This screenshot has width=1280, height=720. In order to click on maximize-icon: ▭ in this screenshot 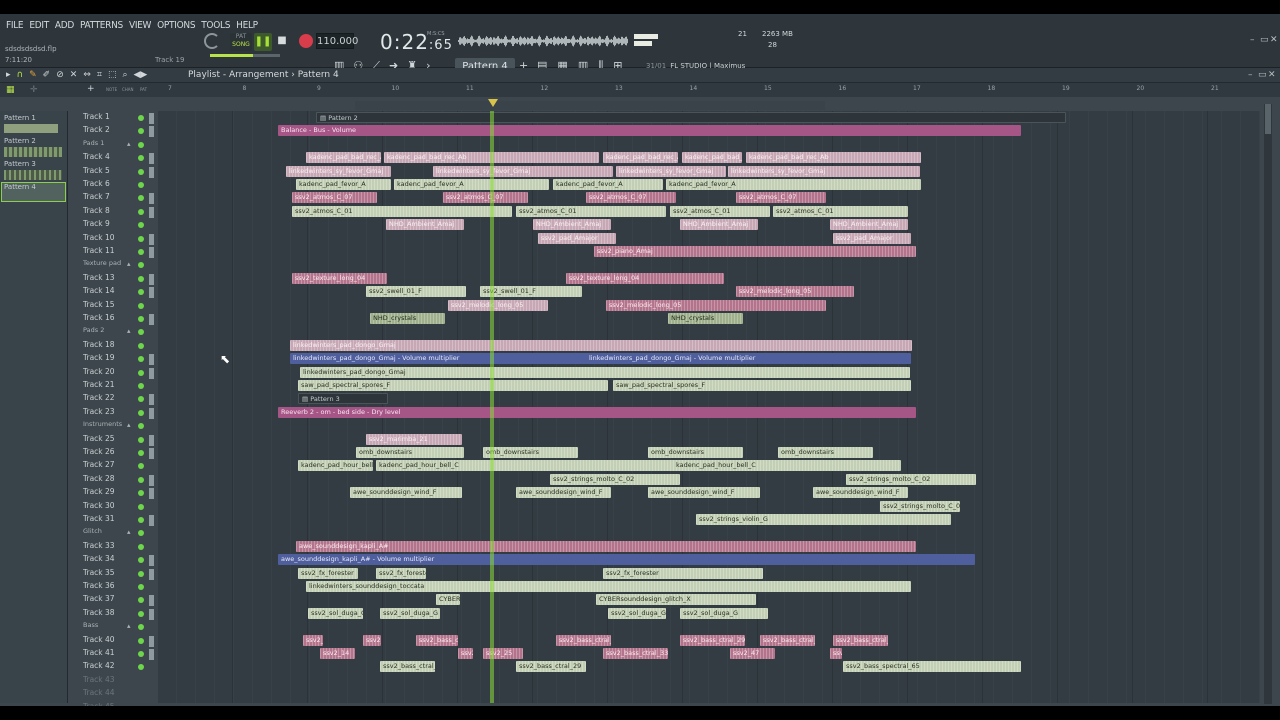, I will do `click(1264, 40)`.